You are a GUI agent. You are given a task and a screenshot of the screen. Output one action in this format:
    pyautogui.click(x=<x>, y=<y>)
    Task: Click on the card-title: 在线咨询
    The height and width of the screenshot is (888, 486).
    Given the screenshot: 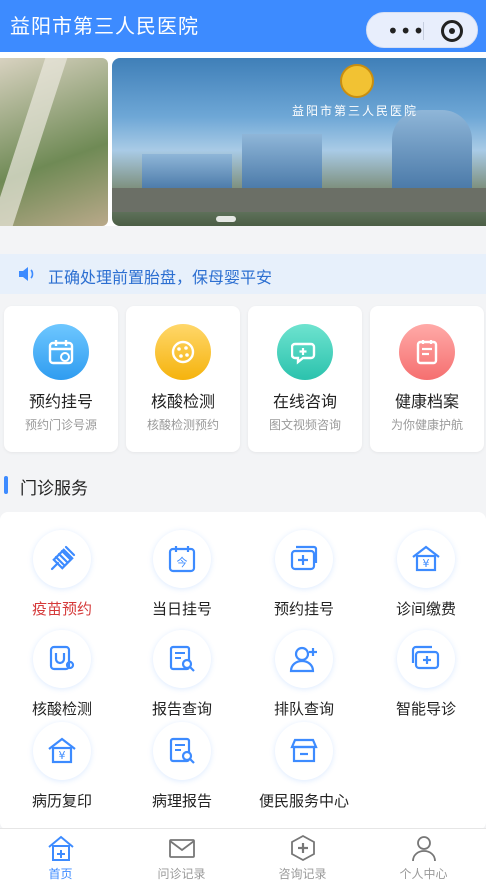 What is the action you would take?
    pyautogui.click(x=304, y=401)
    